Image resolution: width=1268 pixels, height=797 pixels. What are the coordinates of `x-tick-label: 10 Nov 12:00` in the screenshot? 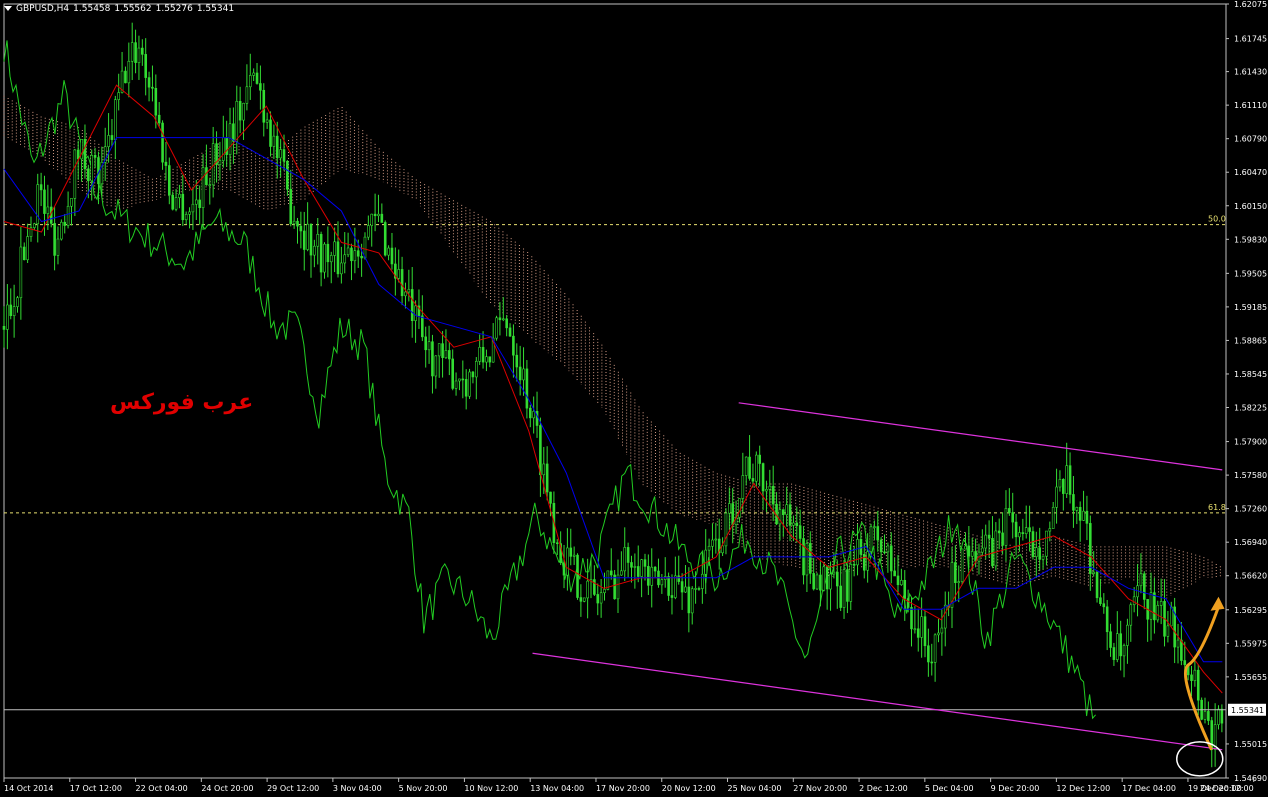 It's located at (491, 788).